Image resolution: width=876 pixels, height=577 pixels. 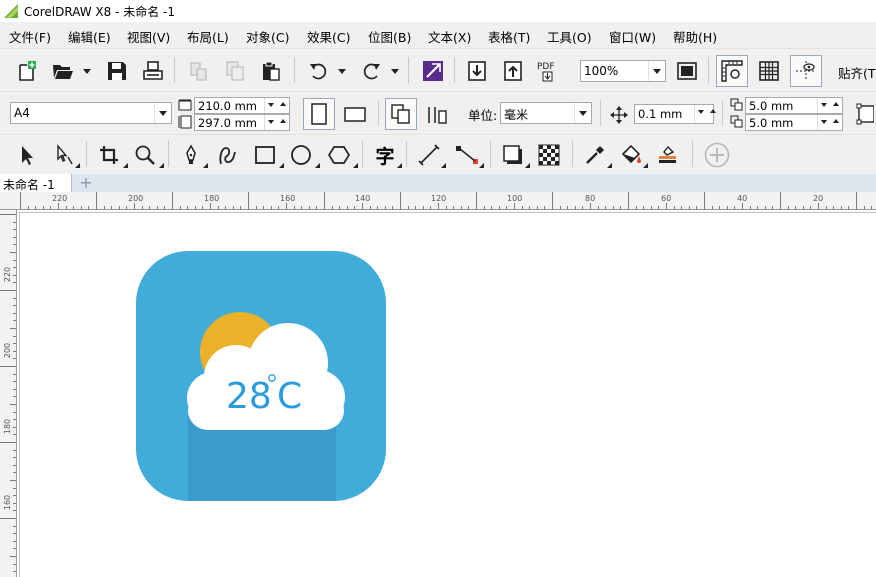 What do you see at coordinates (389, 36) in the screenshot?
I see `menu-bitmaps: 位图(B)` at bounding box center [389, 36].